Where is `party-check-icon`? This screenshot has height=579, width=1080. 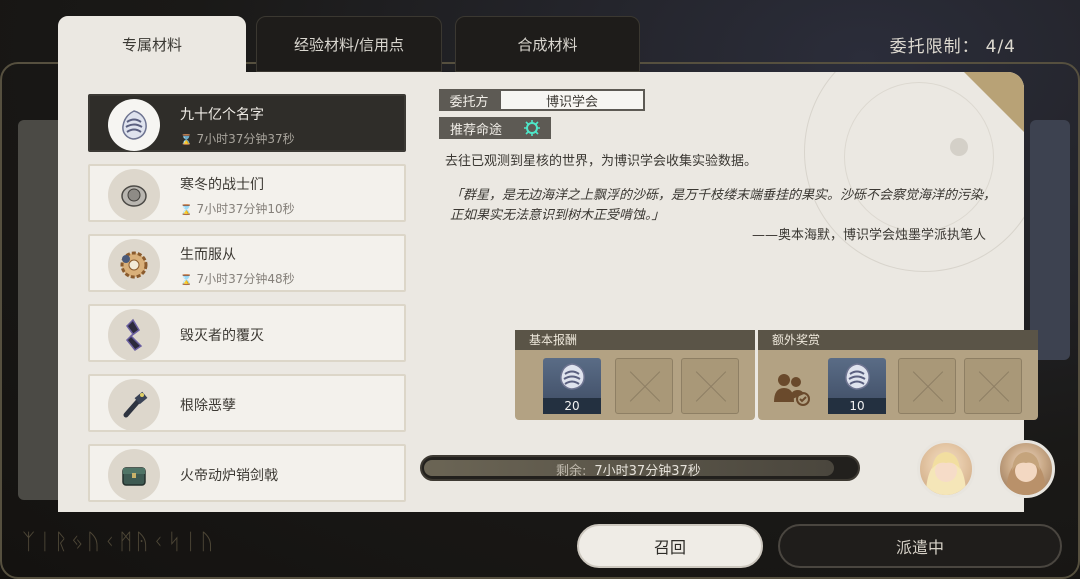 party-check-icon is located at coordinates (792, 390).